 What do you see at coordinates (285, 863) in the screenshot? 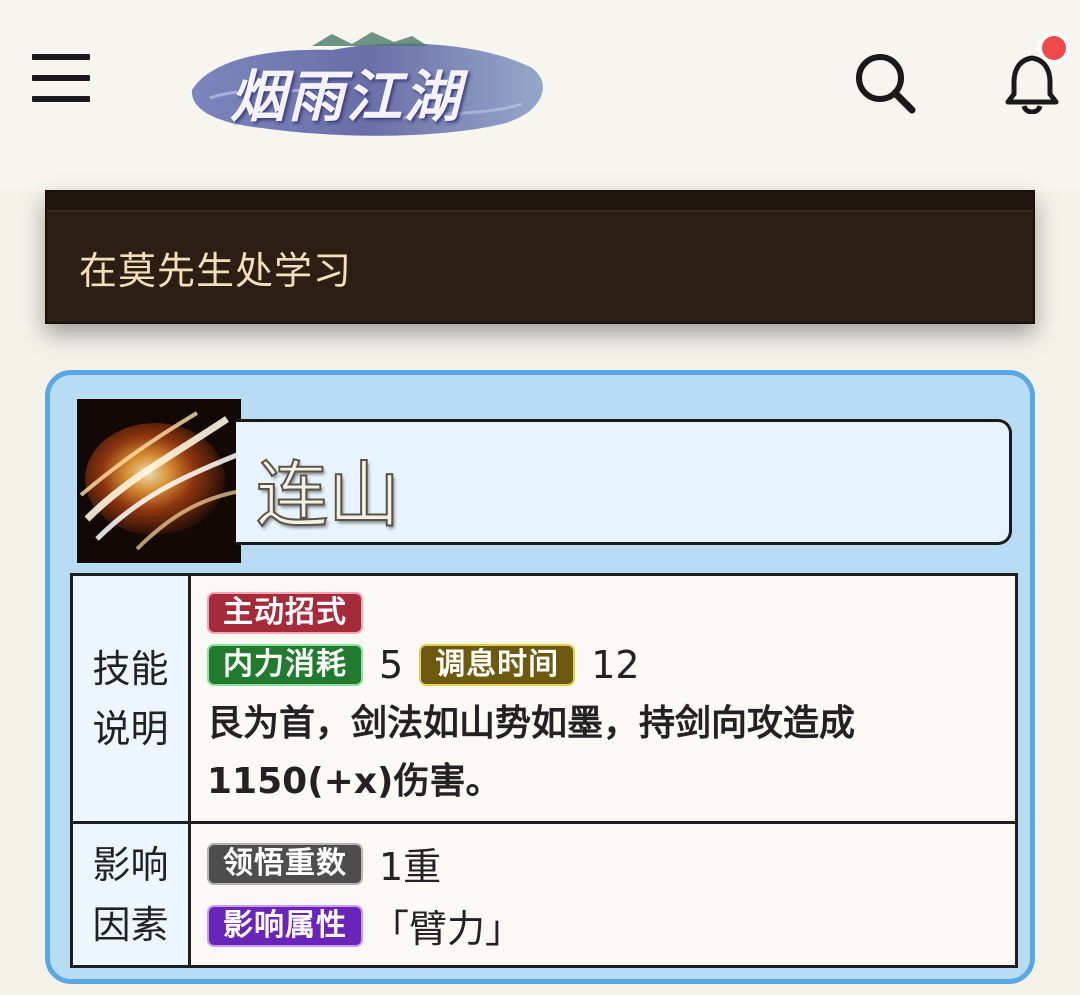
I see `comprehension-level-tag: 领悟重数` at bounding box center [285, 863].